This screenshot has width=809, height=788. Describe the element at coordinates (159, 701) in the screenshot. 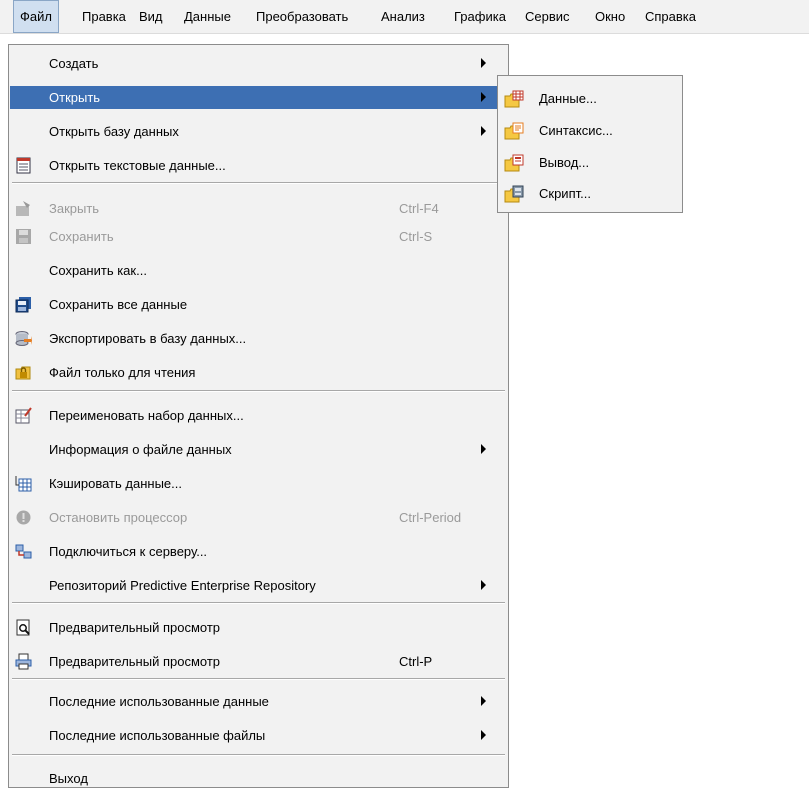

I see `menu-item-label: Последние использованные данные` at that location.